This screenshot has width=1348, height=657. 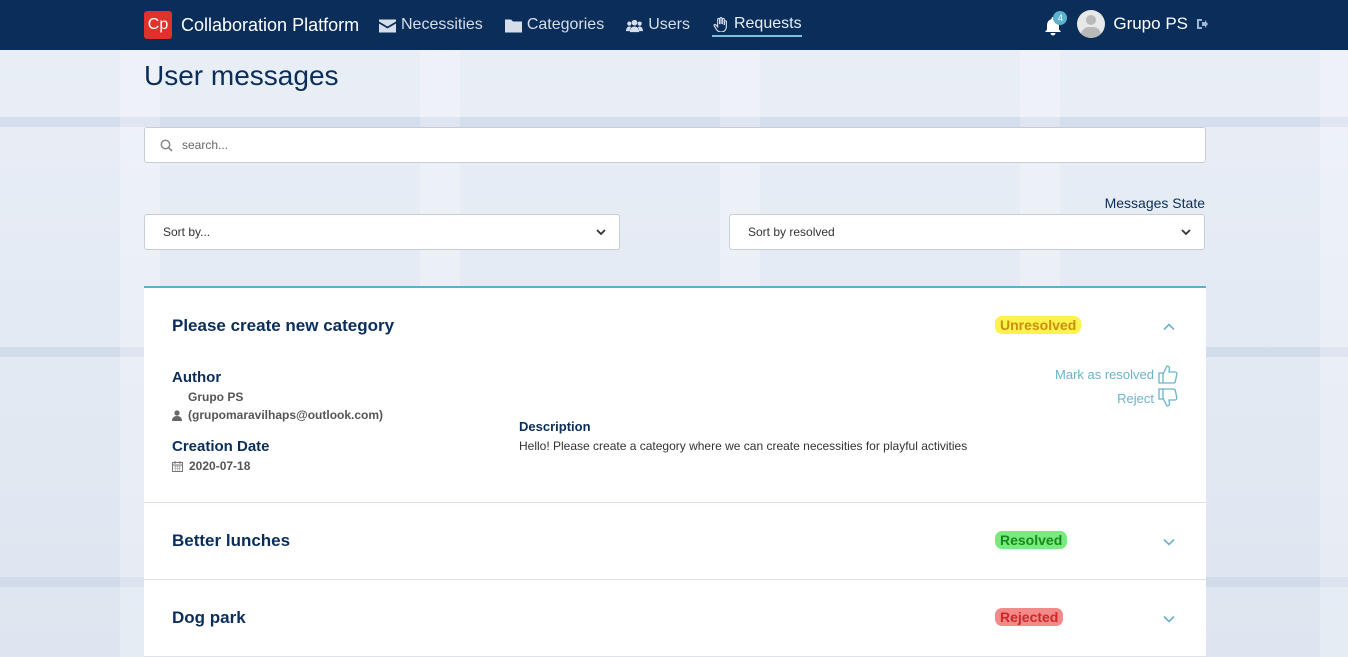 What do you see at coordinates (1168, 374) in the screenshot?
I see `thumbs-up-icon` at bounding box center [1168, 374].